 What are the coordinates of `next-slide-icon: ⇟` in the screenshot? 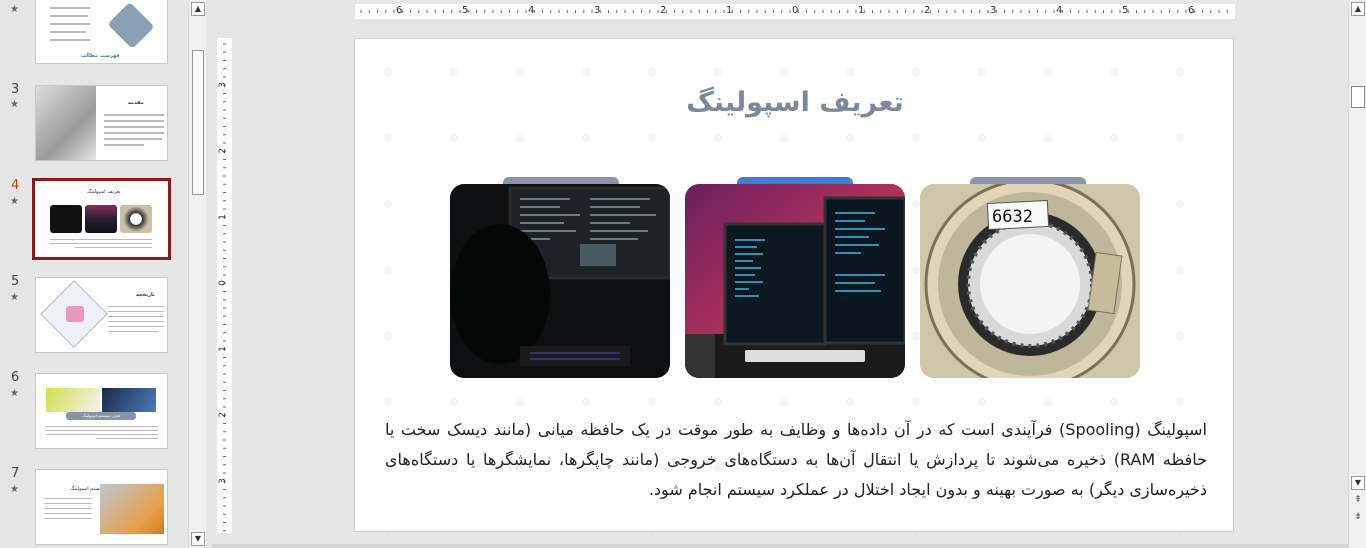 It's located at (1358, 517).